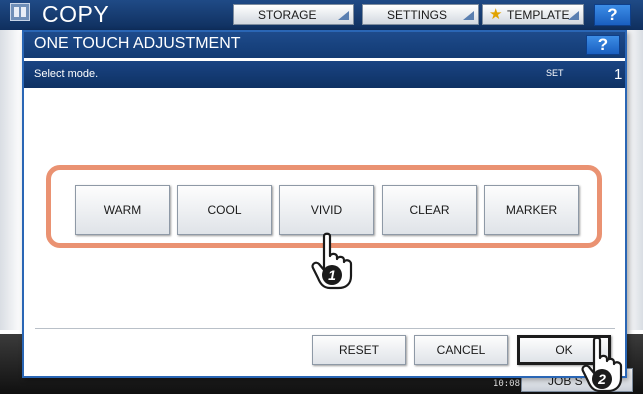 Image resolution: width=643 pixels, height=394 pixels. Describe the element at coordinates (461, 350) in the screenshot. I see `cancel-button: CANCEL` at that location.